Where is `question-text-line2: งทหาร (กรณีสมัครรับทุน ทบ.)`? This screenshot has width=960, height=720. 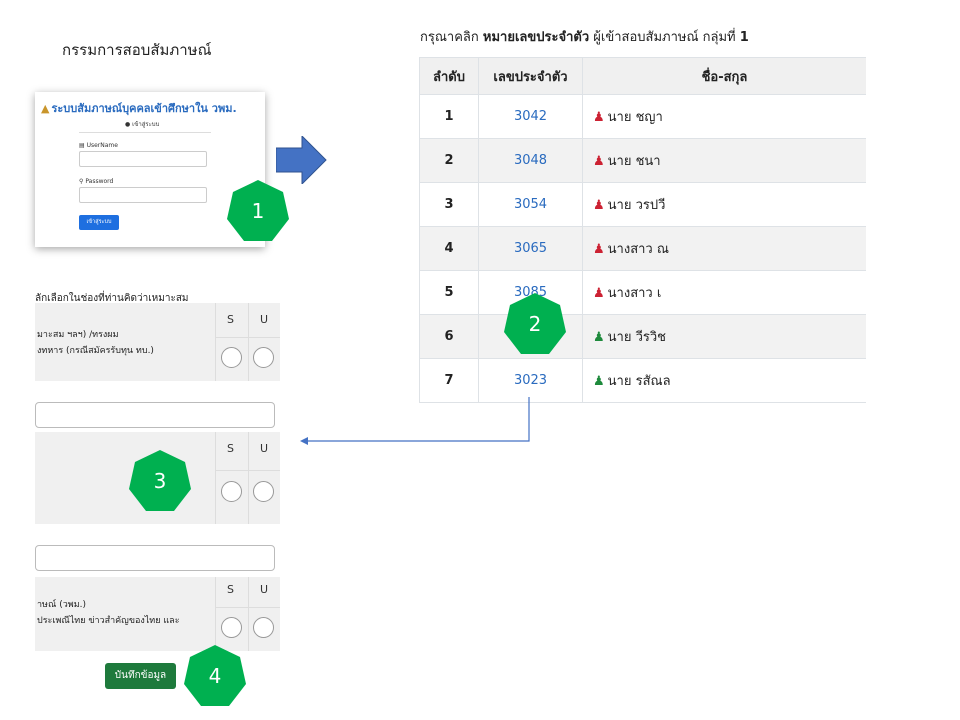 question-text-line2: งทหาร (กรณีสมัครรับทุน ทบ.) is located at coordinates (95, 351).